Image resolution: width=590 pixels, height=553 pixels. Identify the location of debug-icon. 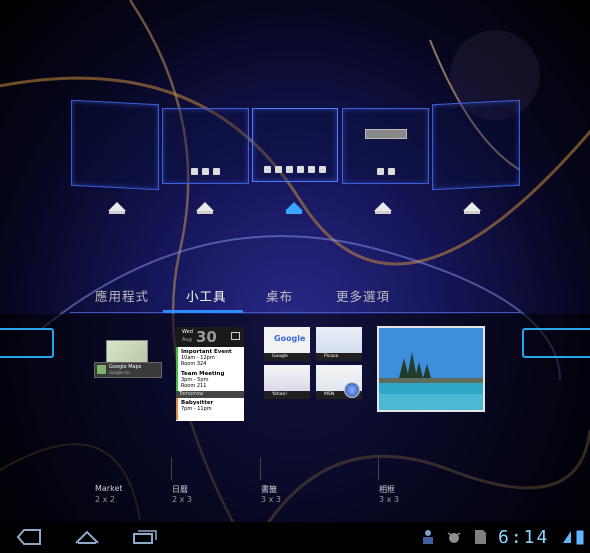
(454, 537).